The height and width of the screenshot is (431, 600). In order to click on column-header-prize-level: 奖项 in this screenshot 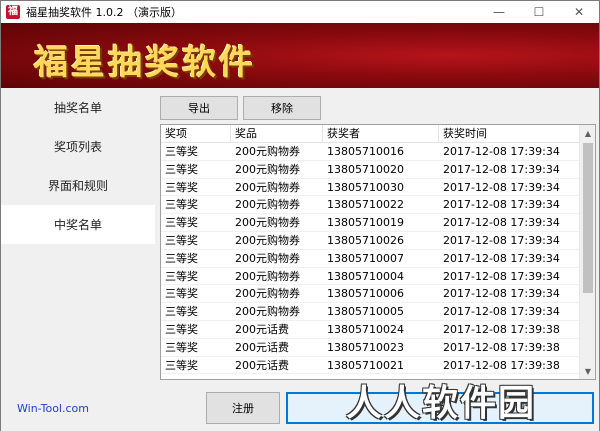, I will do `click(196, 134)`.